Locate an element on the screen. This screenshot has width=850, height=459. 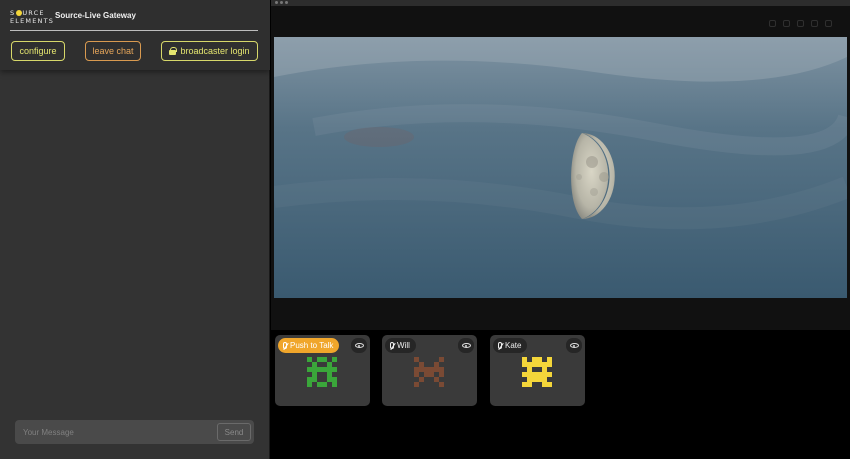
app-title: Source-Live Gateway is located at coordinates (95, 15).